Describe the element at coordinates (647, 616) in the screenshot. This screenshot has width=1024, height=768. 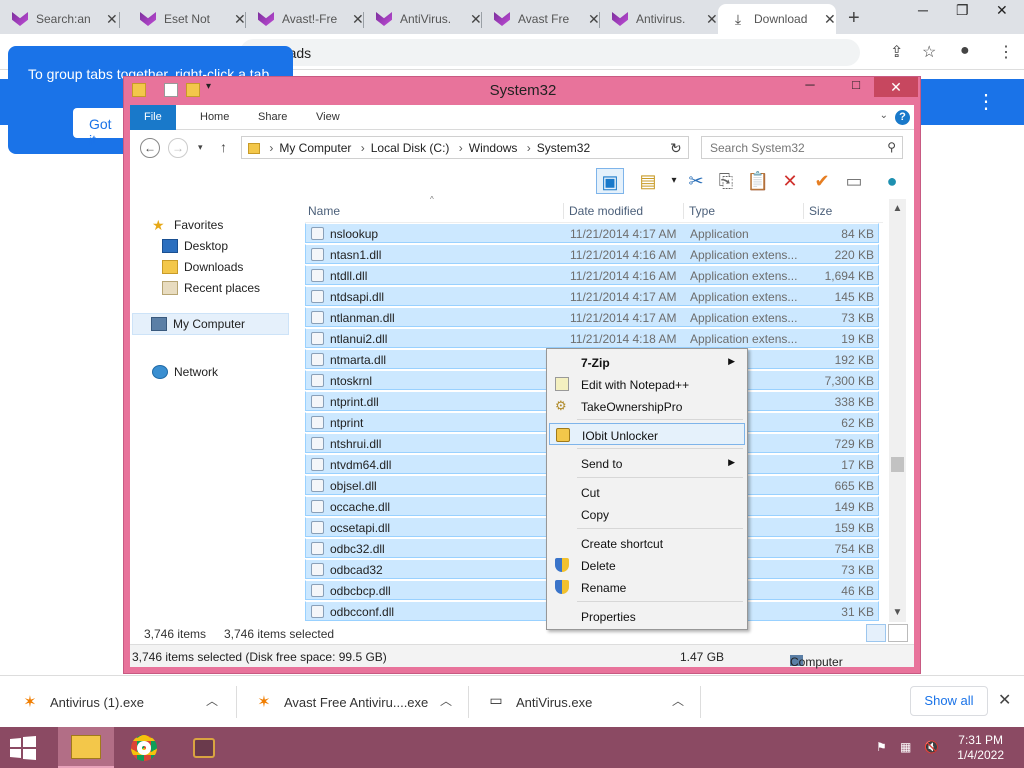
I see `menu-item-properties: Properties` at that location.